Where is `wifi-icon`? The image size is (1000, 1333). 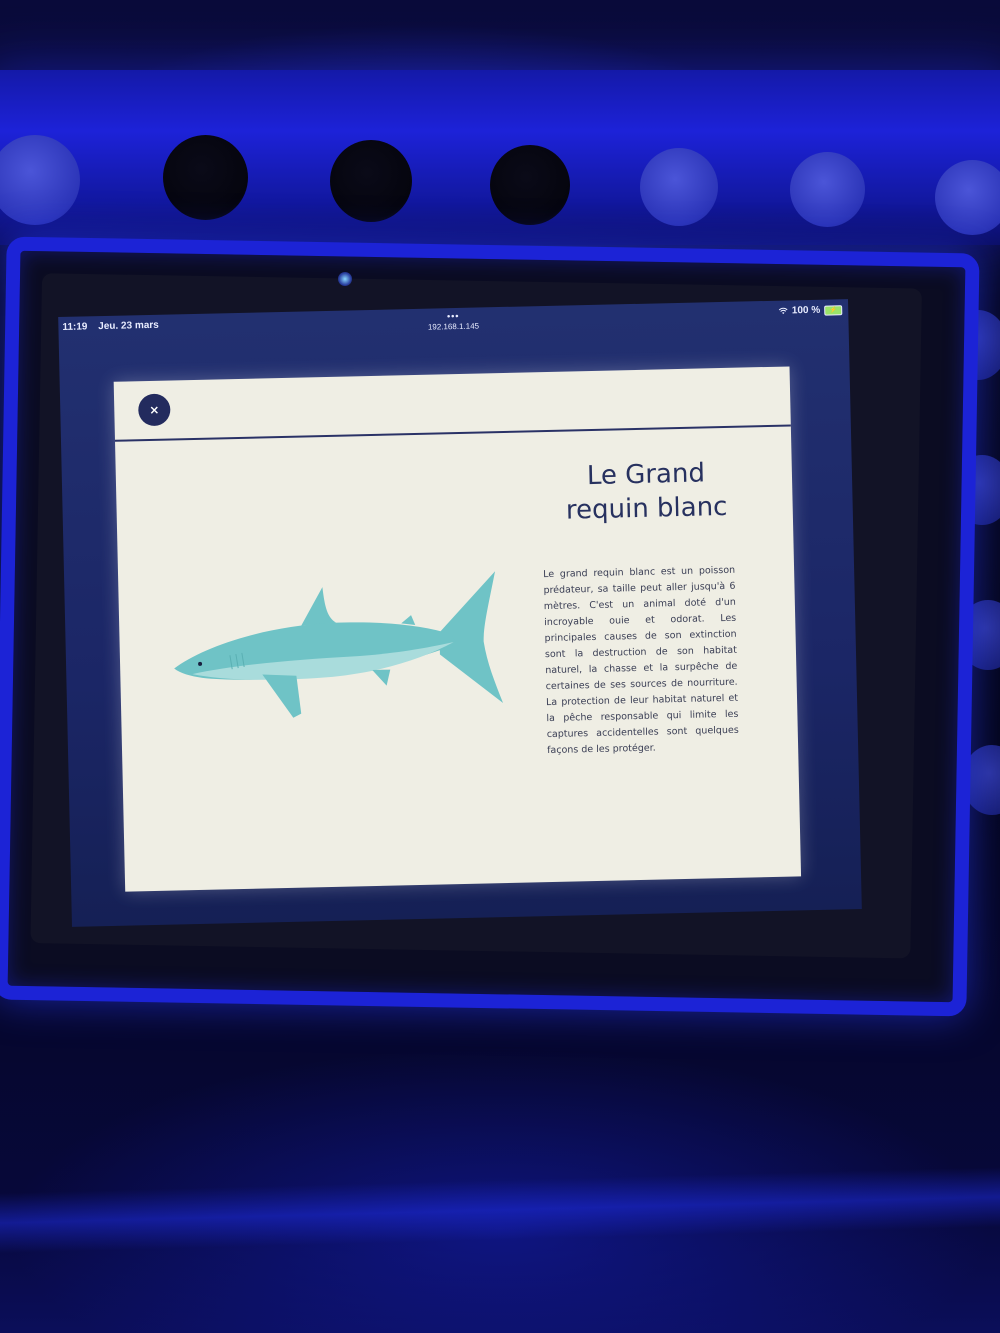 wifi-icon is located at coordinates (783, 311).